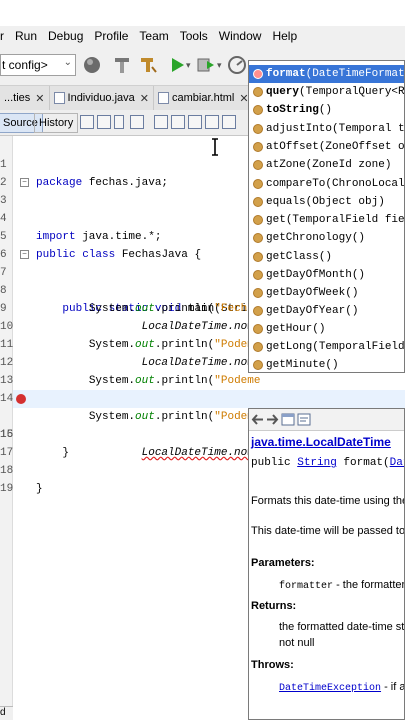  What do you see at coordinates (25, 65) in the screenshot?
I see `config-value: t config>` at bounding box center [25, 65].